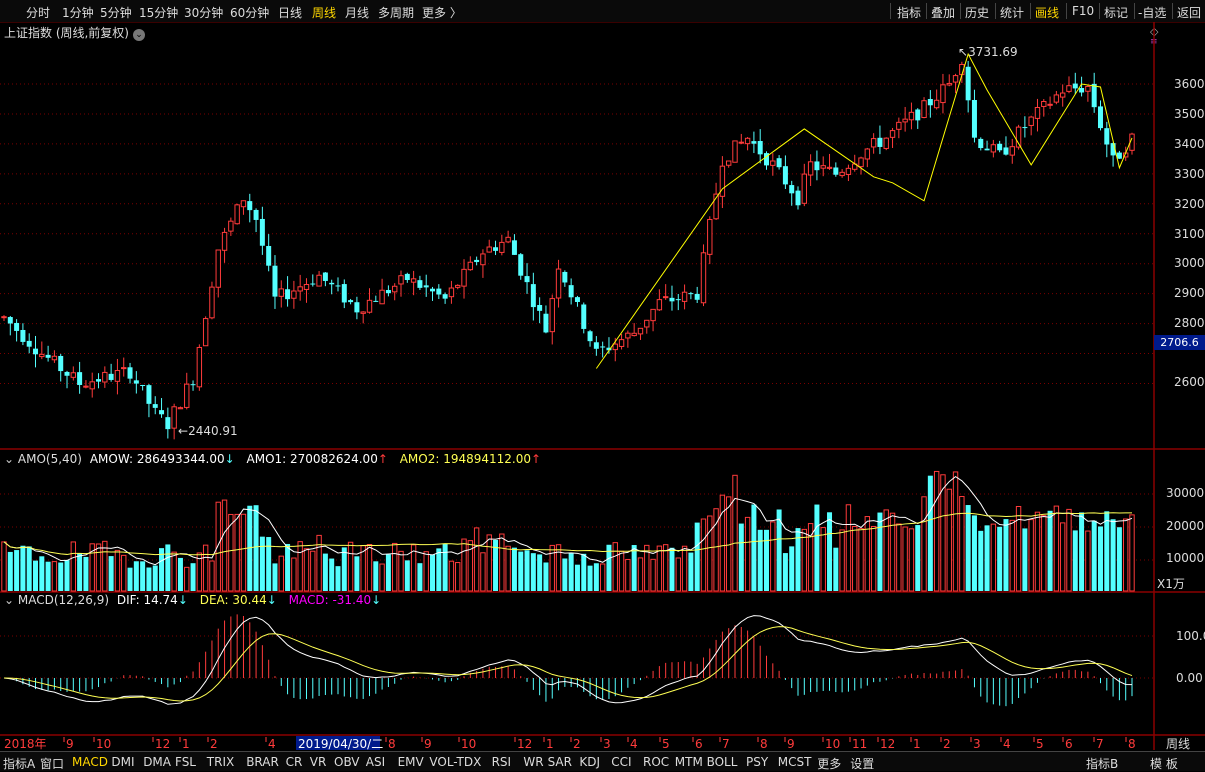 The width and height of the screenshot is (1205, 772). I want to click on indicator-tab-sar: SAR, so click(560, 762).